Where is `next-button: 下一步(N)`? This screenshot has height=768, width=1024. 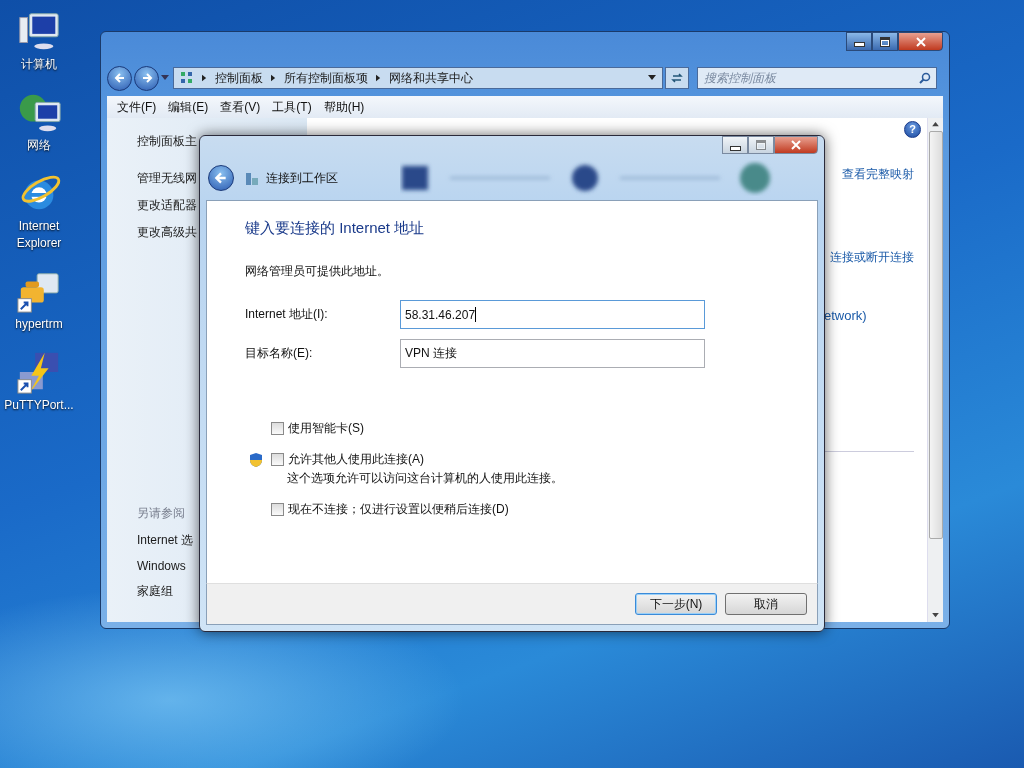
next-button: 下一步(N) is located at coordinates (676, 604).